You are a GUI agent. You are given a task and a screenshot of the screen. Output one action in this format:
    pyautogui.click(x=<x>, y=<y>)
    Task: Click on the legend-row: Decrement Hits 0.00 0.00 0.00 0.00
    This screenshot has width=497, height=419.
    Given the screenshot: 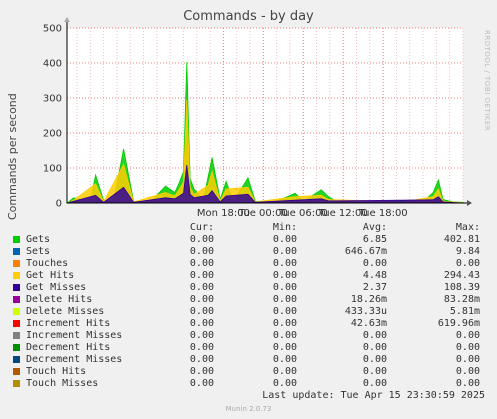 What is the action you would take?
    pyautogui.click(x=252, y=348)
    